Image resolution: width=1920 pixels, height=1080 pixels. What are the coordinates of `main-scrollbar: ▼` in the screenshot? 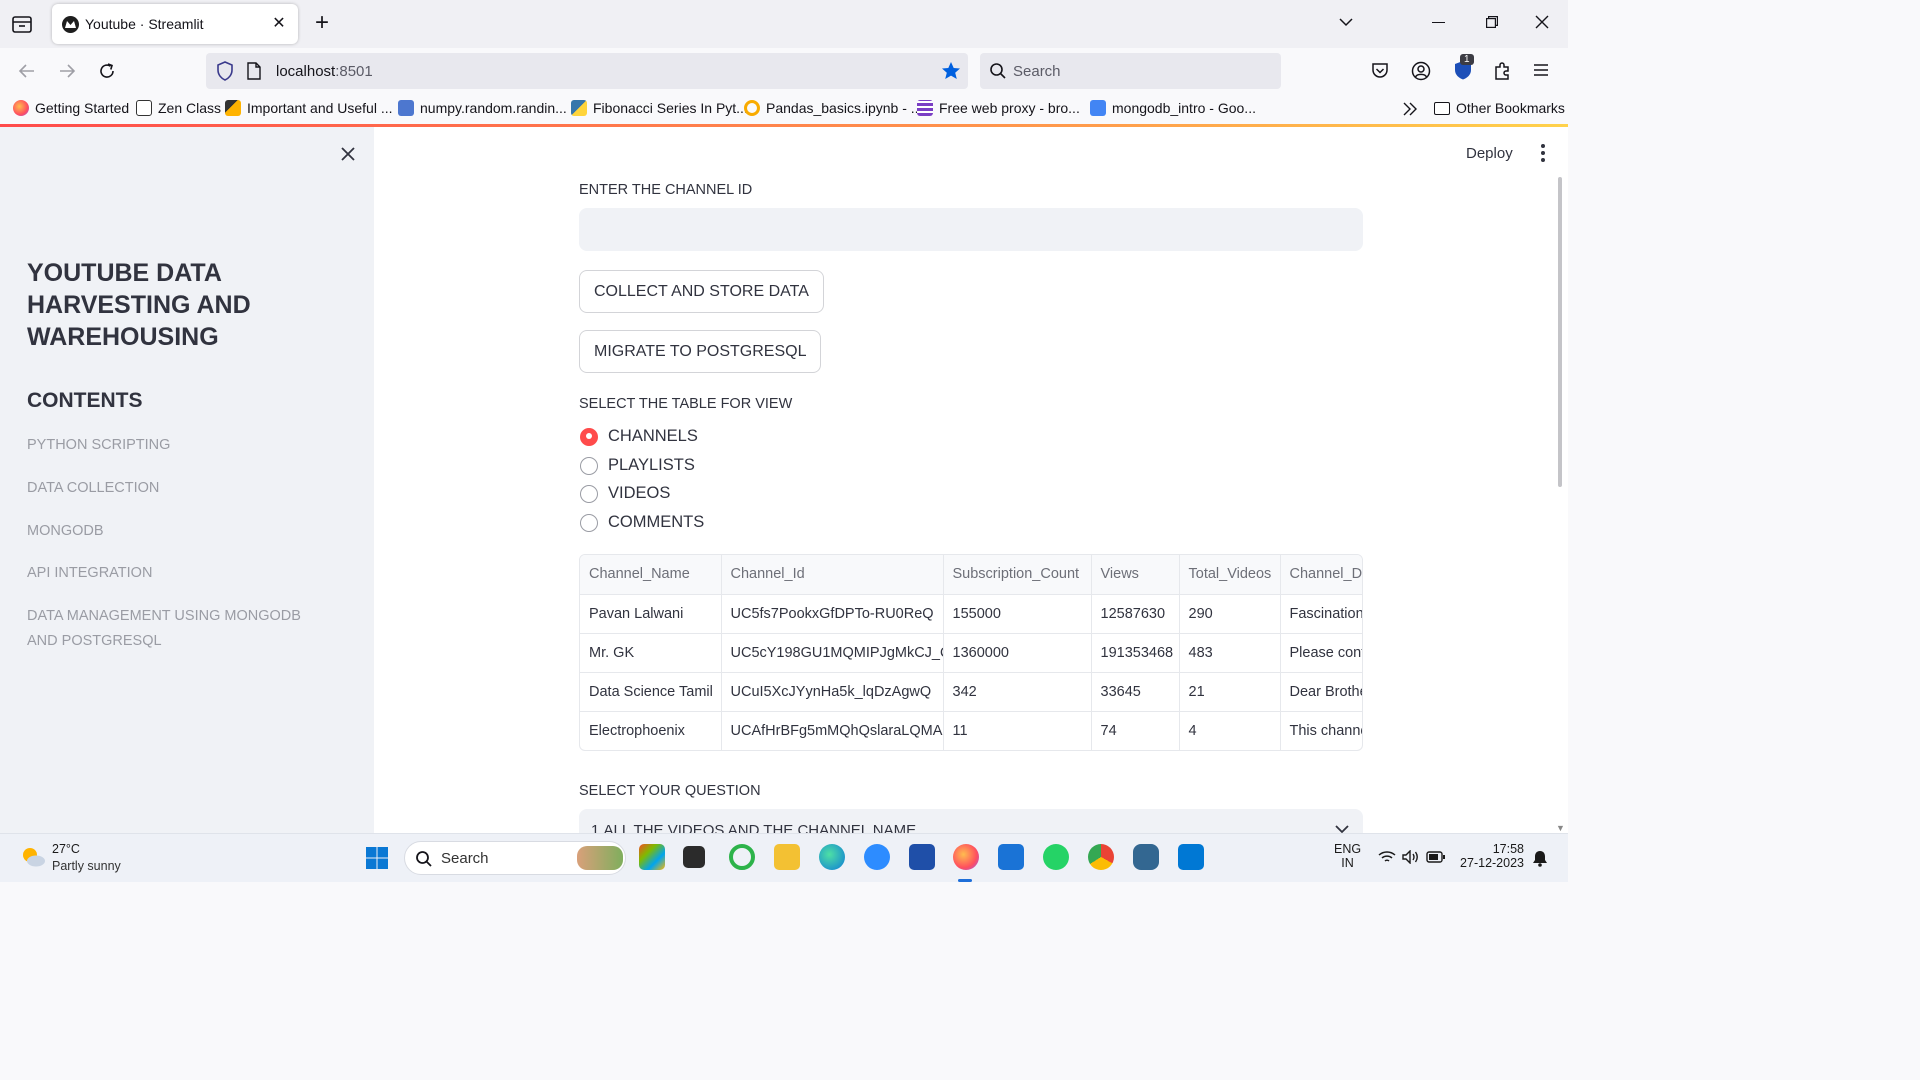 It's located at (1560, 505).